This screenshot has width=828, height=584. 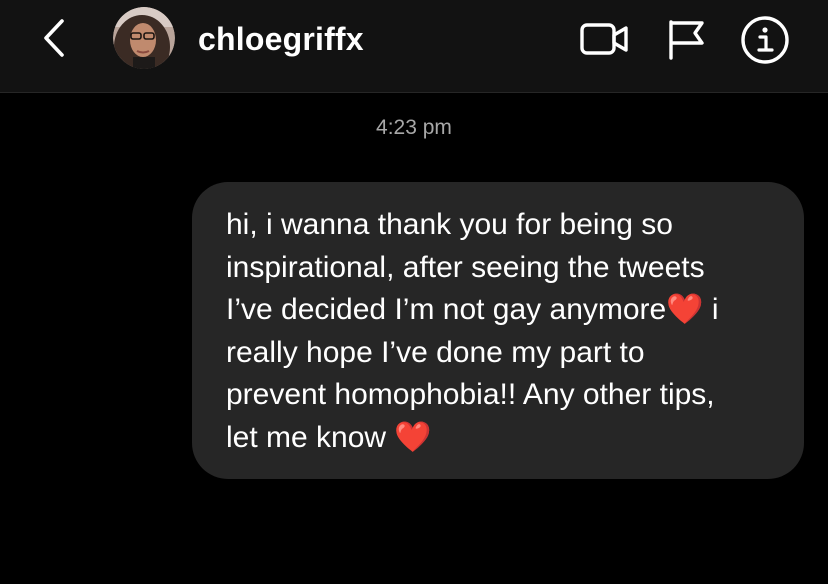 I want to click on chevron-left-icon, so click(x=54, y=38).